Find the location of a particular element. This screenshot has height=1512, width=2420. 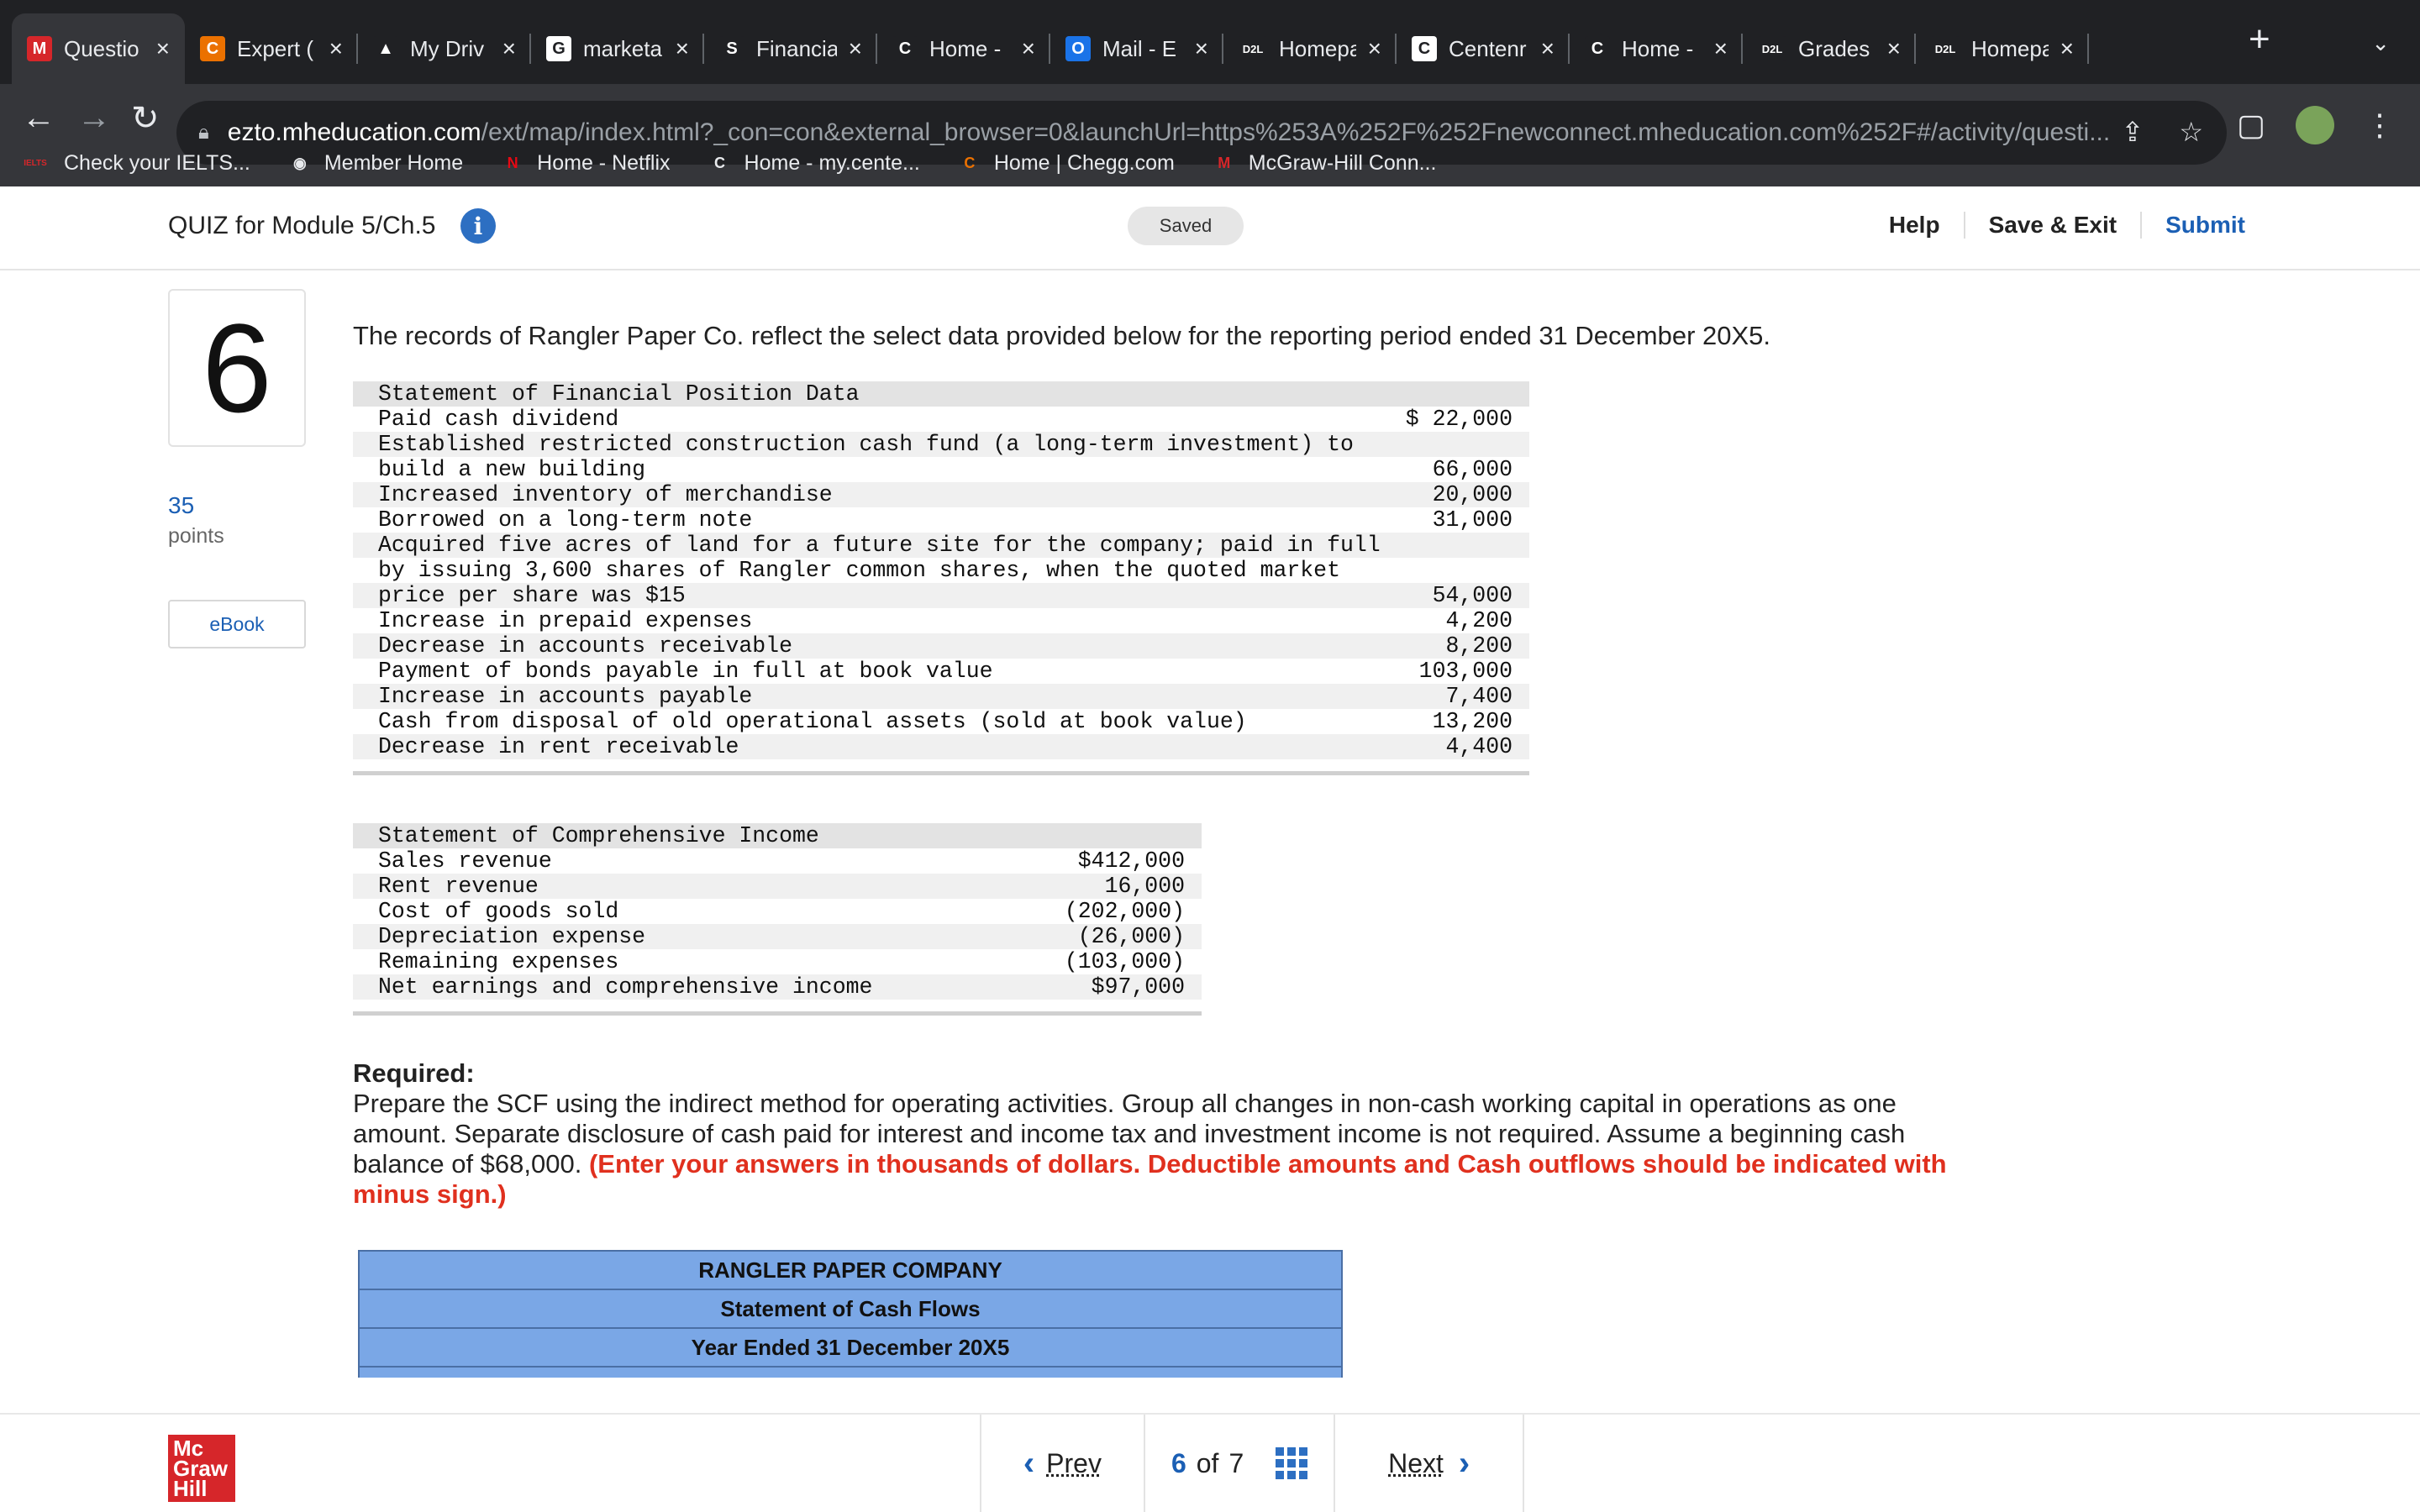

ebook-button: eBook is located at coordinates (237, 624).